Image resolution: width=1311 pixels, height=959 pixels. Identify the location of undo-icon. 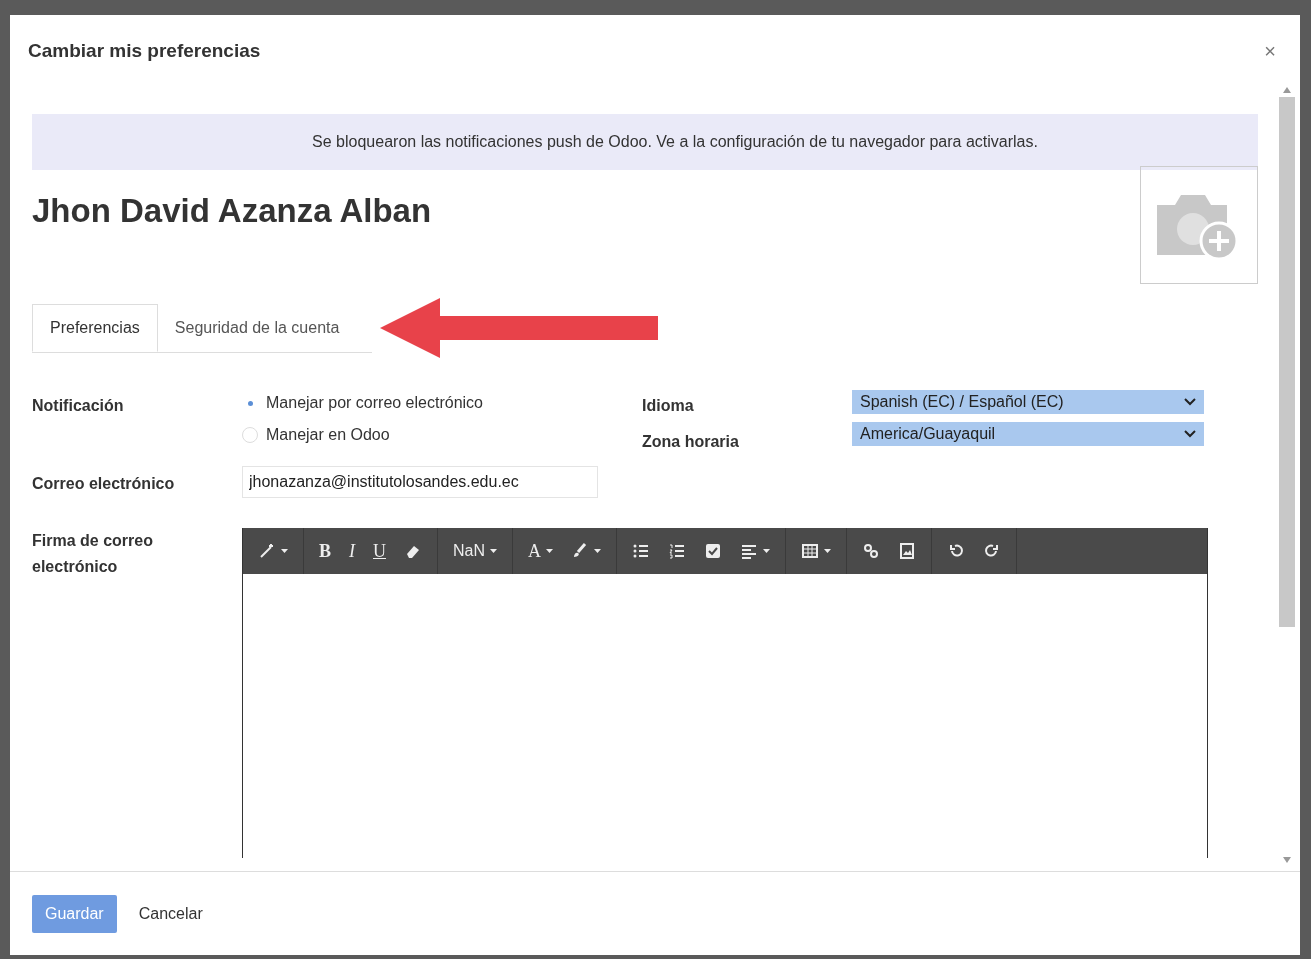
(956, 551).